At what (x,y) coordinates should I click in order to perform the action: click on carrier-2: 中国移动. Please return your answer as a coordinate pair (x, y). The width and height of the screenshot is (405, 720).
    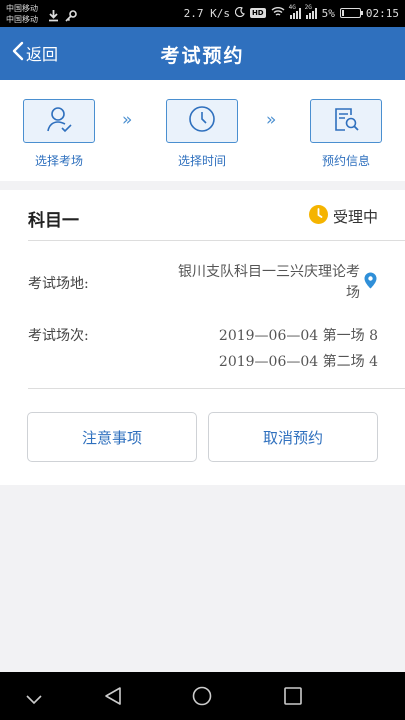
    Looking at the image, I should click on (22, 19).